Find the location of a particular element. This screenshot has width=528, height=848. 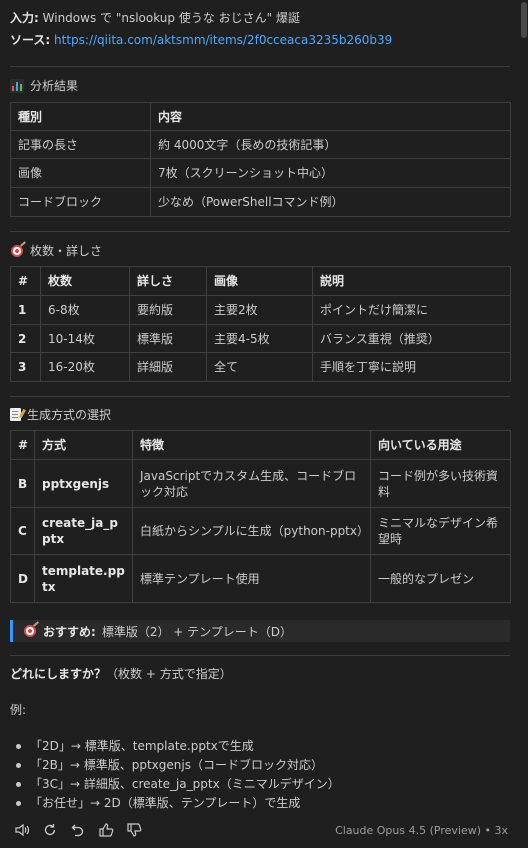

table-cell: 2 is located at coordinates (25, 338).